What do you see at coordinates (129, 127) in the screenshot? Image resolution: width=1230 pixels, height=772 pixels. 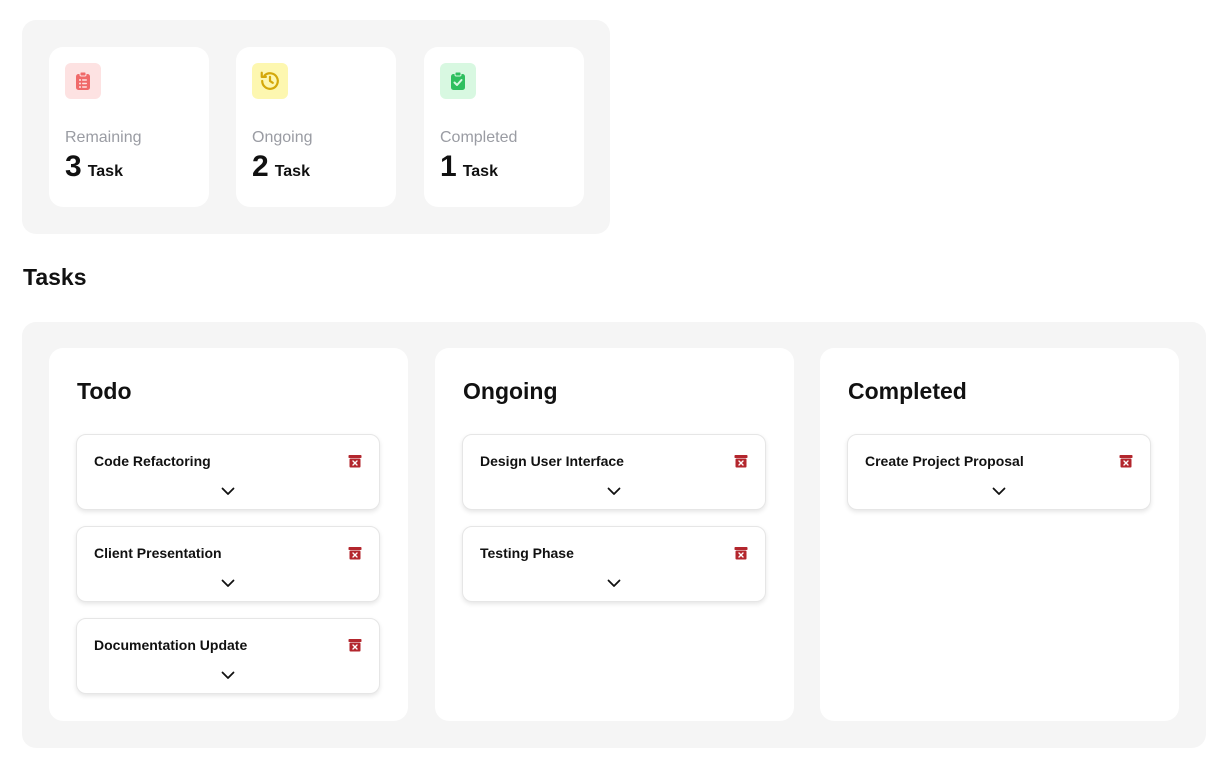 I see `stat-card-remaining: Remaining 3 Task` at bounding box center [129, 127].